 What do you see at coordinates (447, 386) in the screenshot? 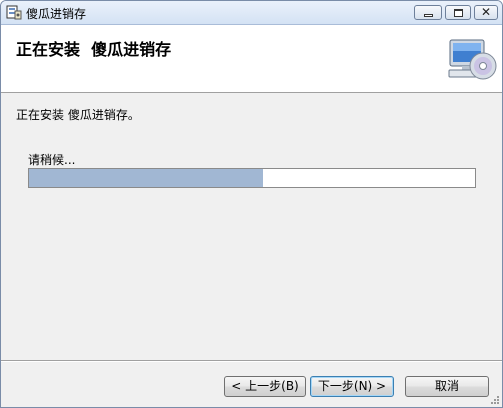
I see `cancel-button: 取消` at bounding box center [447, 386].